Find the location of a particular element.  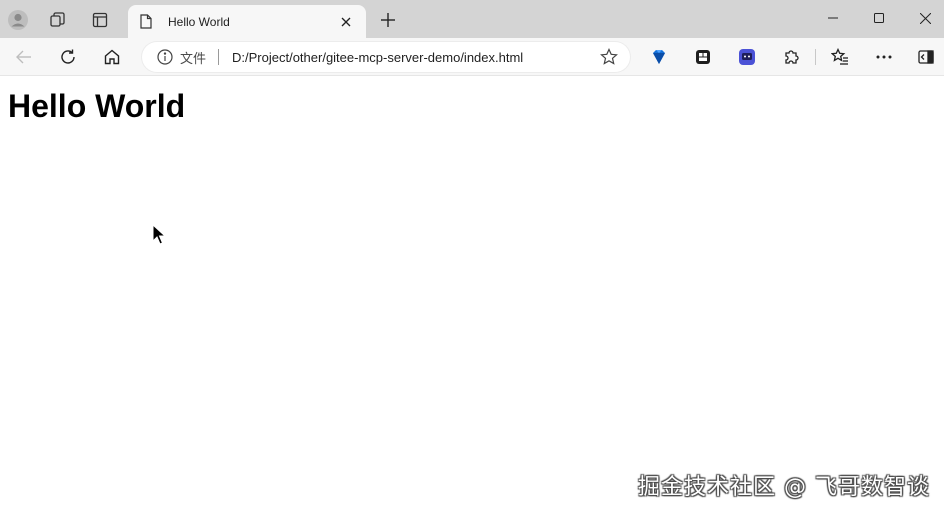

star-icon is located at coordinates (609, 56).